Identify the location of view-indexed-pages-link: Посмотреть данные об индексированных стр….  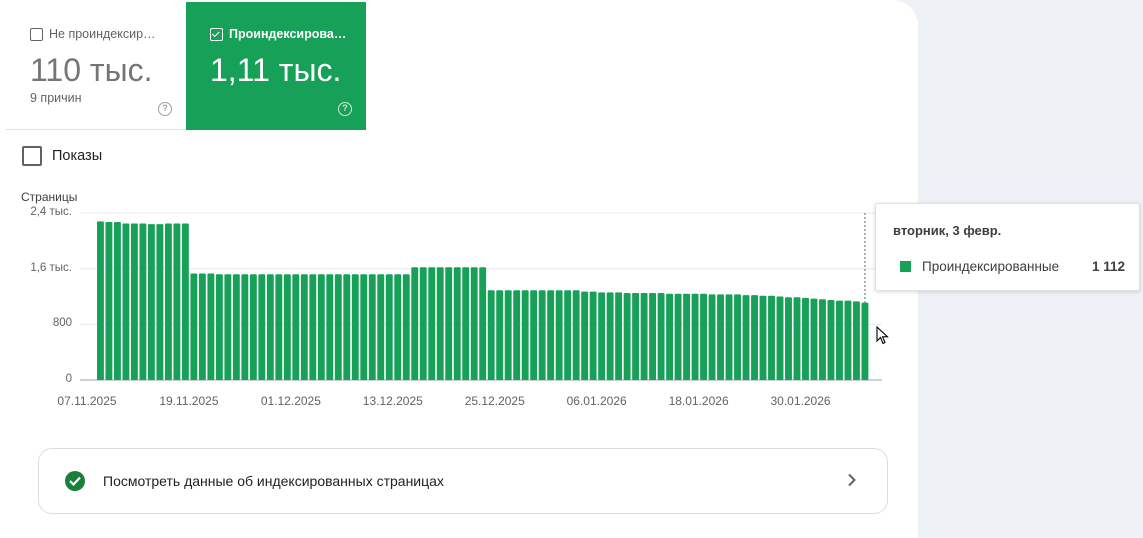
(463, 481).